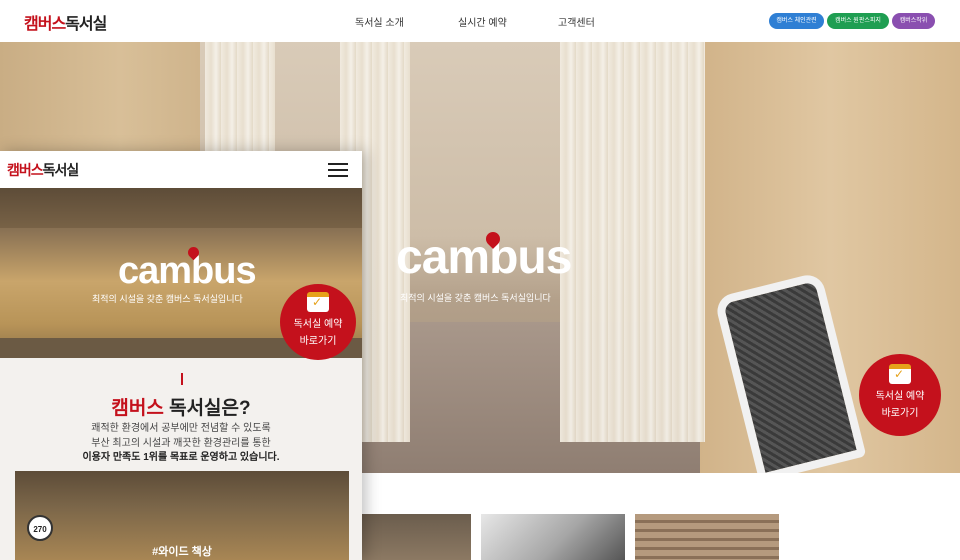 The width and height of the screenshot is (960, 560). Describe the element at coordinates (182, 379) in the screenshot. I see `section-accent-bar` at that location.